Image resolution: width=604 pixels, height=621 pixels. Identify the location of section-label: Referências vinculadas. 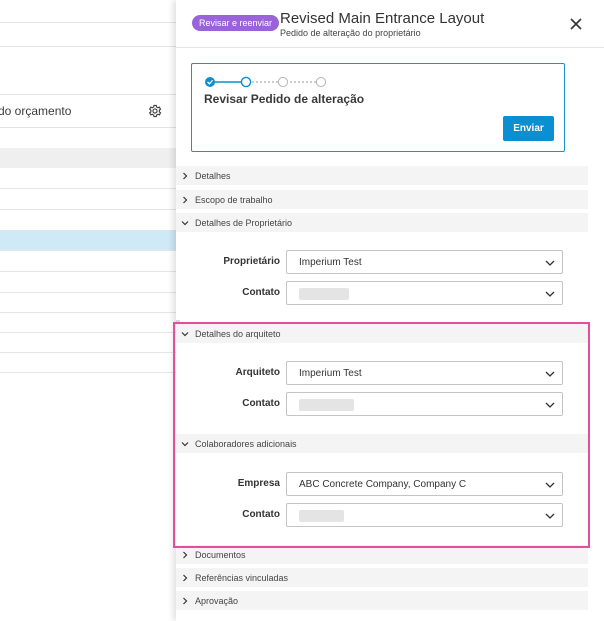
(242, 577).